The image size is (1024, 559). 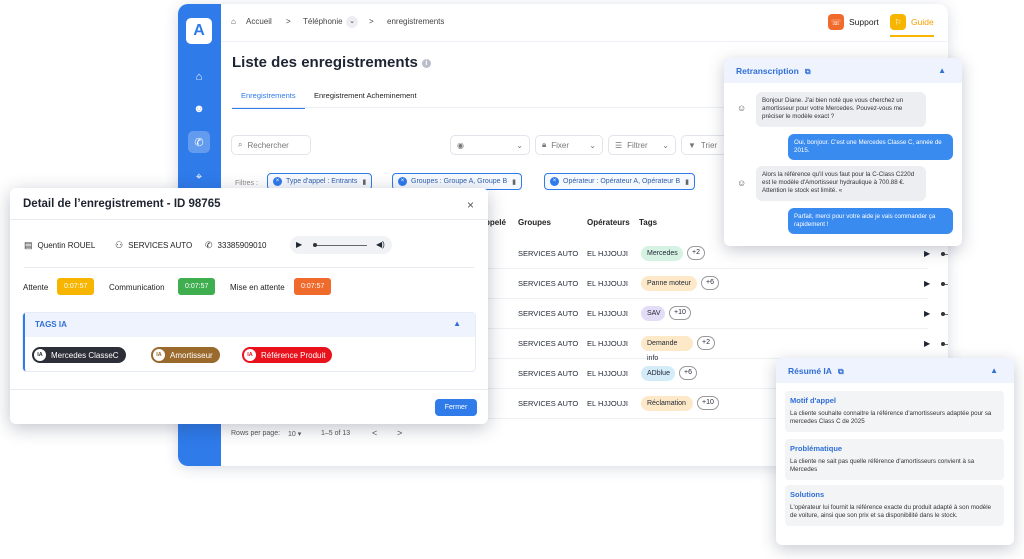 I want to click on ai-tag-mercedes: IA Mercedes ClasseC, so click(x=79, y=355).